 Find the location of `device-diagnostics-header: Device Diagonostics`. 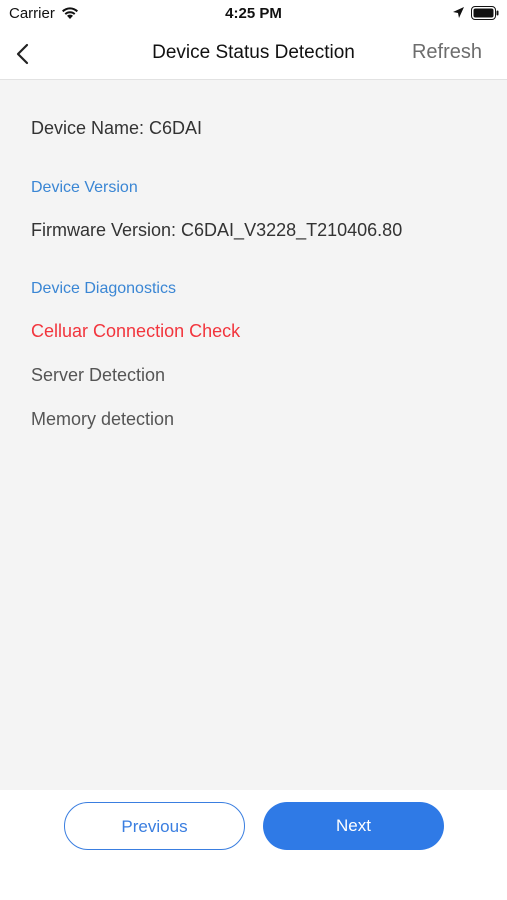

device-diagnostics-header: Device Diagonostics is located at coordinates (103, 288).